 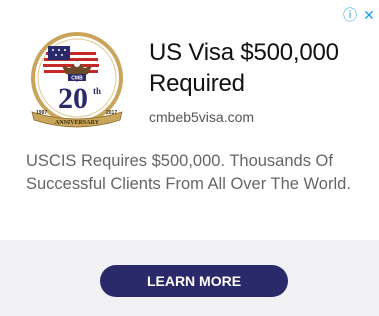 I want to click on logo-ring-text: CMB, so click(x=77, y=79).